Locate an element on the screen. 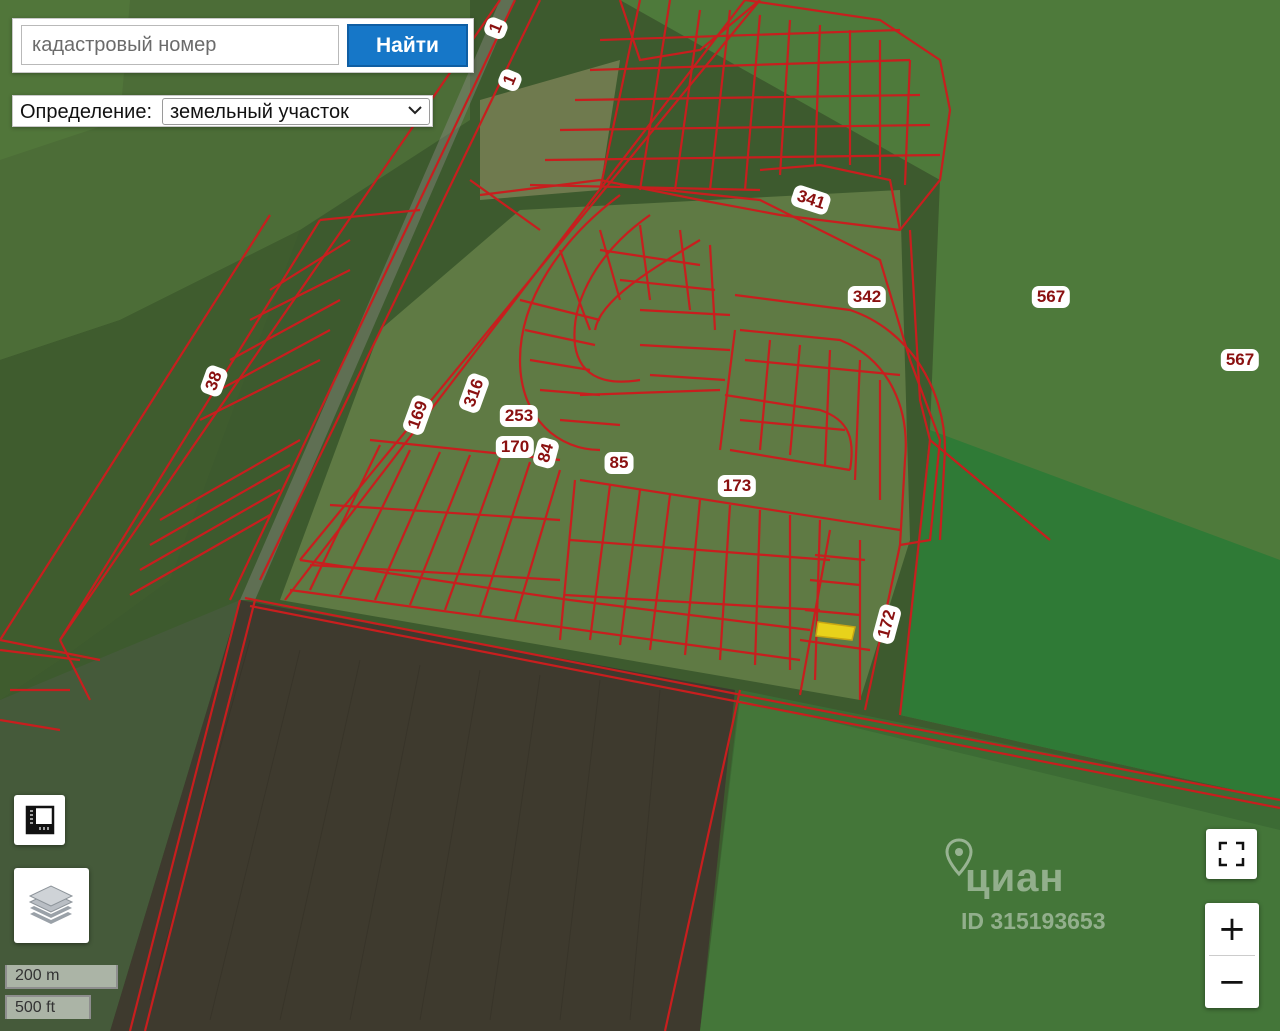 This screenshot has width=1280, height=1031. measure-button is located at coordinates (39, 820).